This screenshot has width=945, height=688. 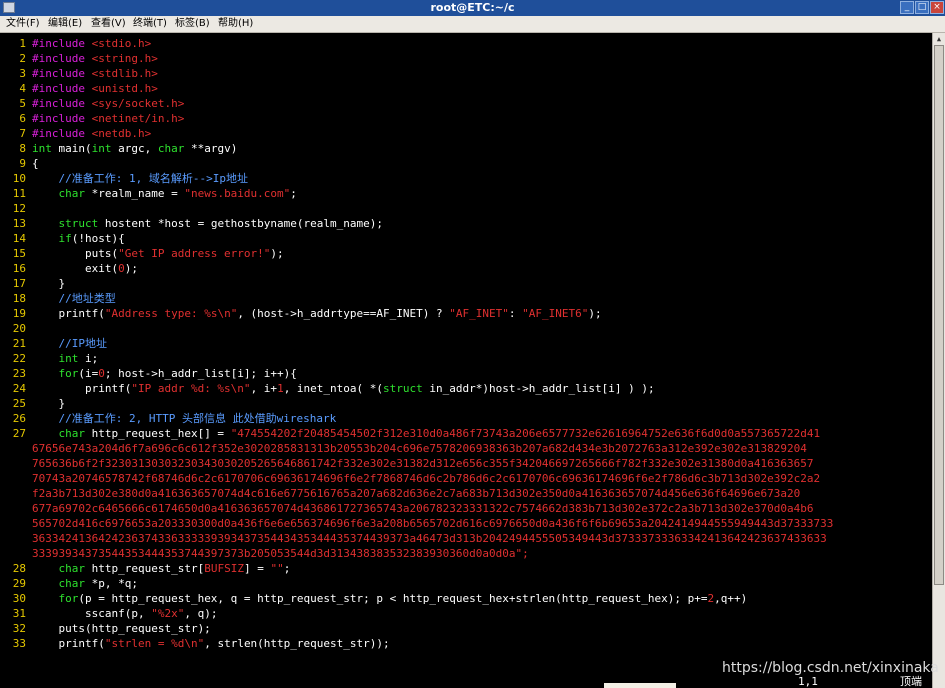 I want to click on code-token: :, so click(x=515, y=313).